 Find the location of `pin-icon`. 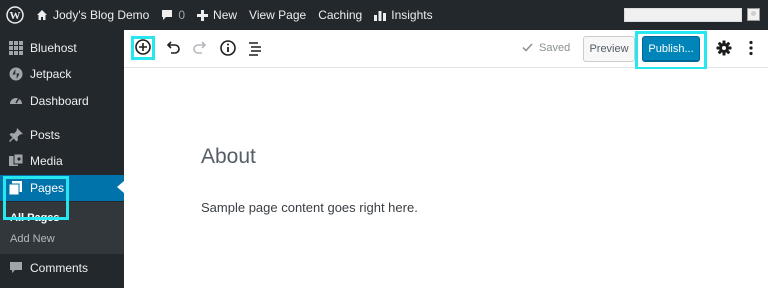

pin-icon is located at coordinates (16, 135).